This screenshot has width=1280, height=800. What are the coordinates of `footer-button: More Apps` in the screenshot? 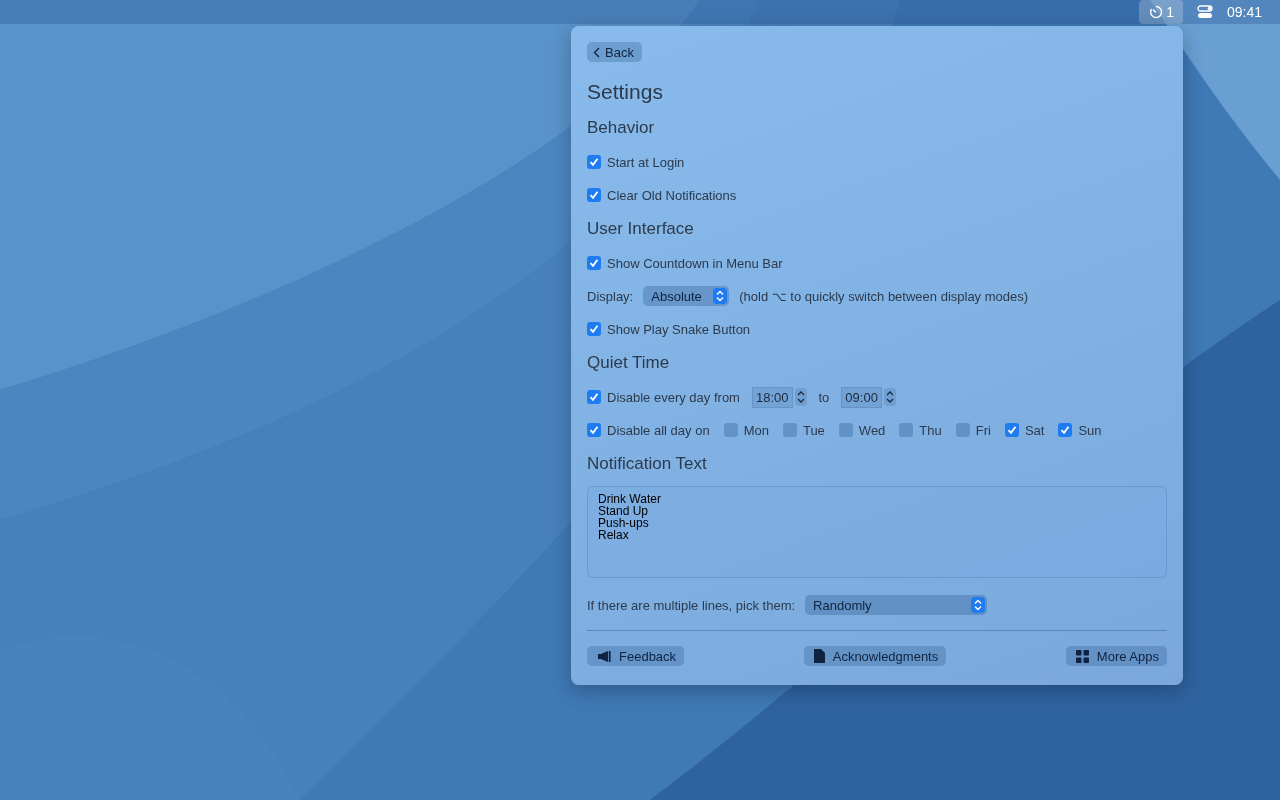 It's located at (1116, 656).